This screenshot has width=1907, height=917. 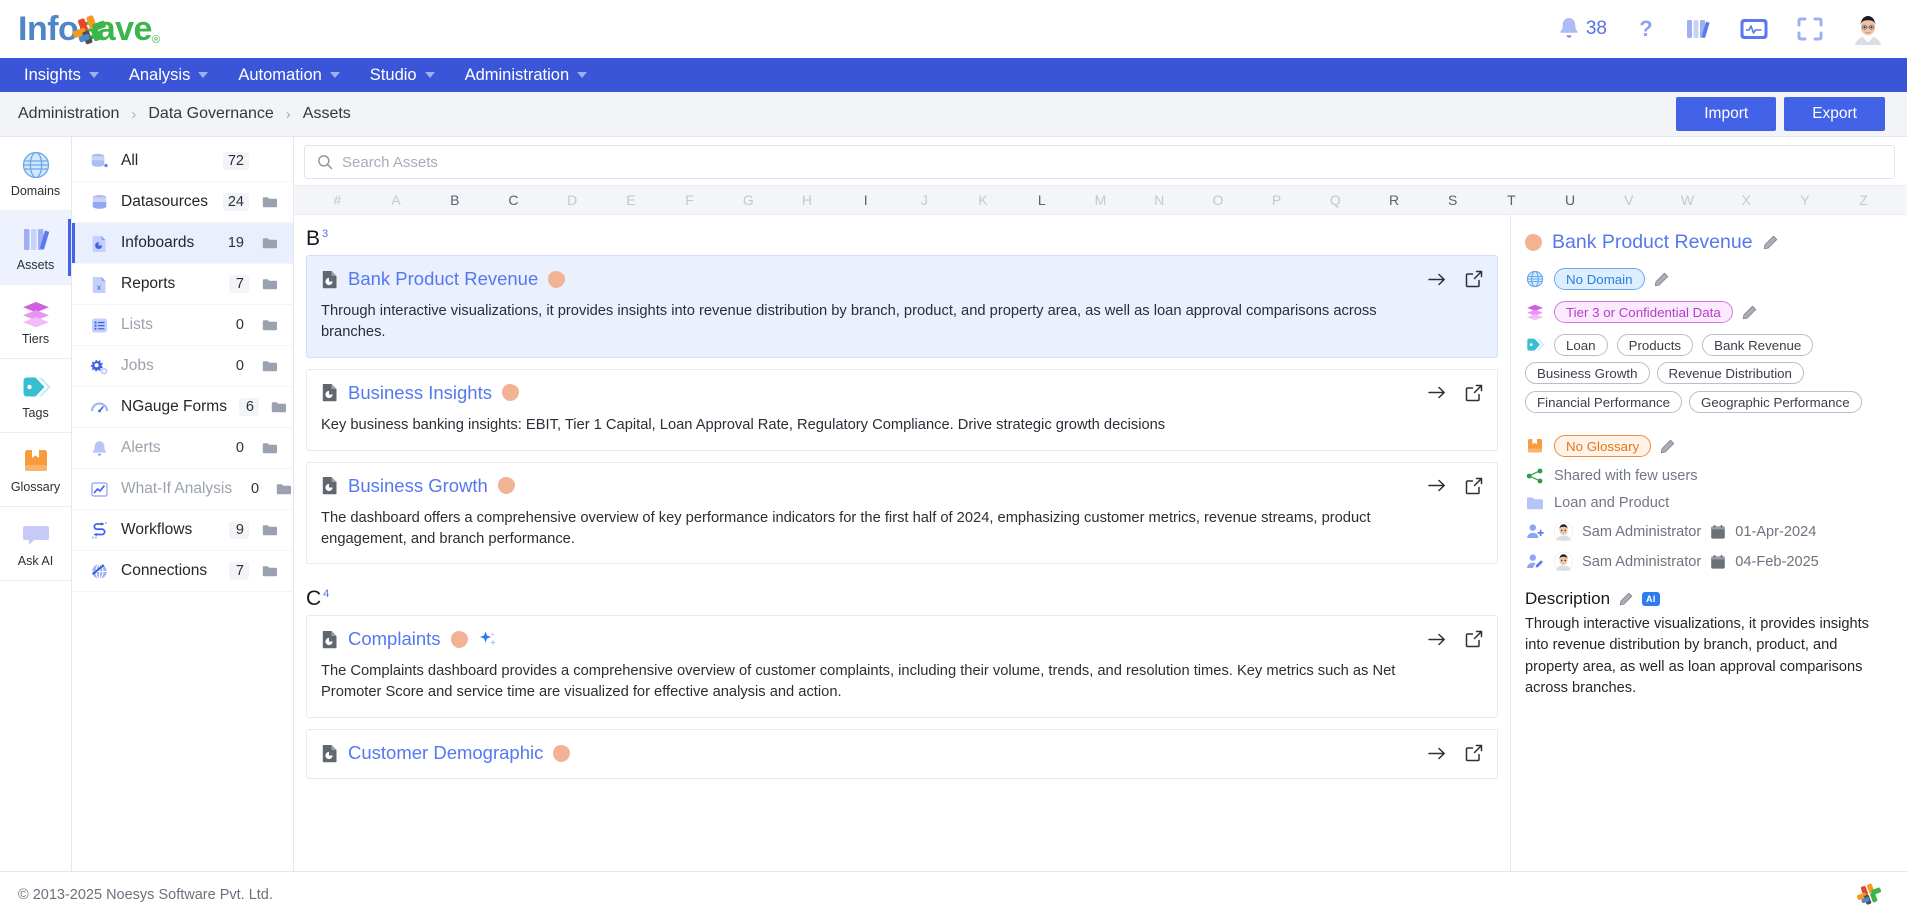 I want to click on domain-chip: No Domain, so click(x=1599, y=279).